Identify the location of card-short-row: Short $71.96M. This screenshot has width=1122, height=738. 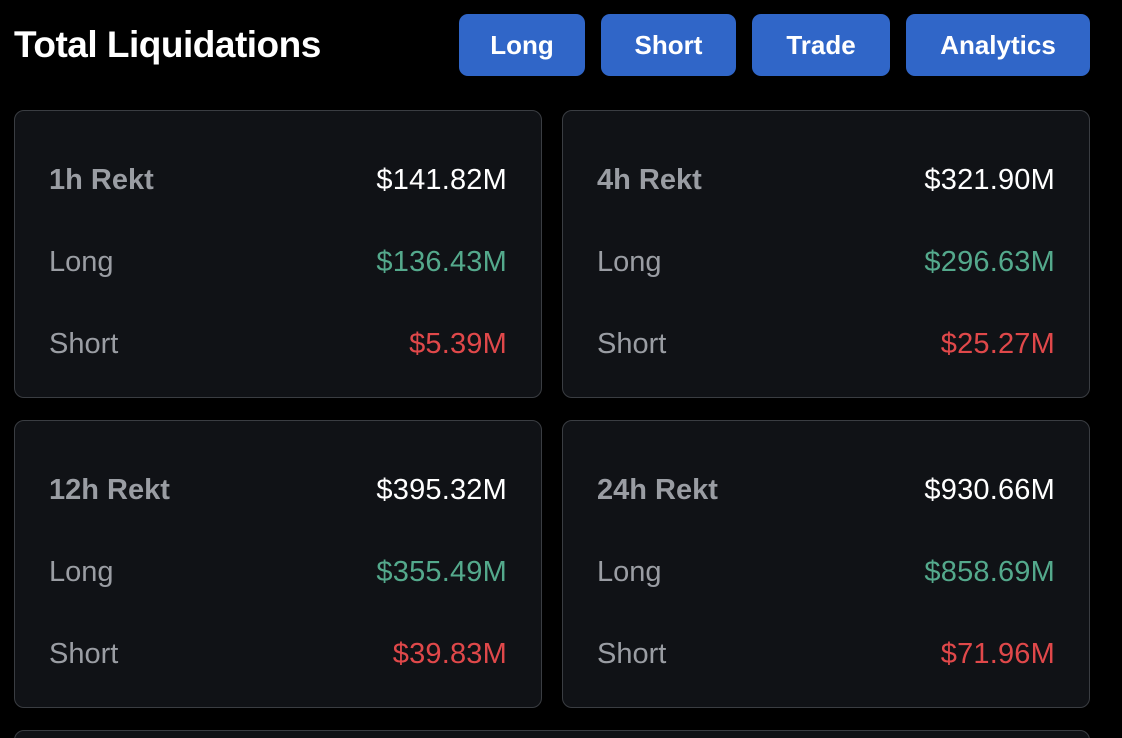
(826, 654).